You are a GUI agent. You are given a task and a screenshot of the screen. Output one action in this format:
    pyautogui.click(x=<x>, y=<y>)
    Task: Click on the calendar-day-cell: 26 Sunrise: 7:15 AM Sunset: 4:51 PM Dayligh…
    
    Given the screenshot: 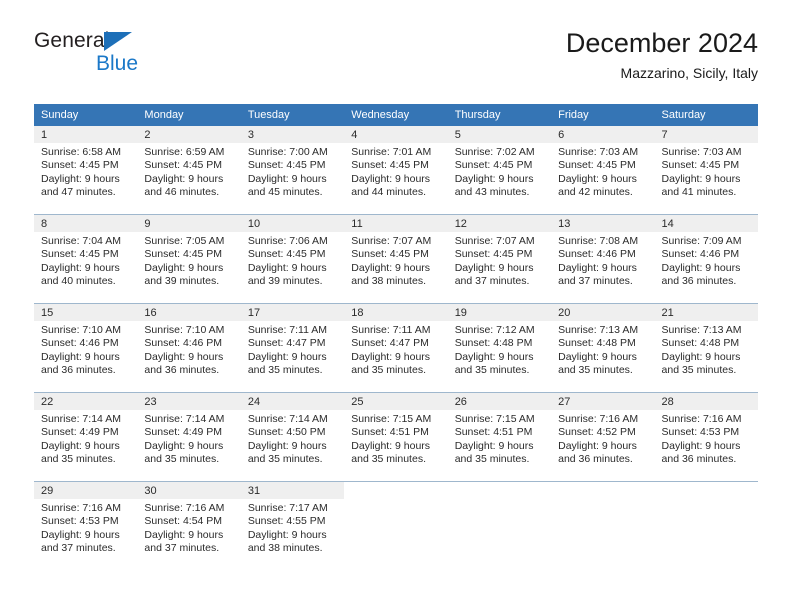 What is the action you would take?
    pyautogui.click(x=499, y=437)
    